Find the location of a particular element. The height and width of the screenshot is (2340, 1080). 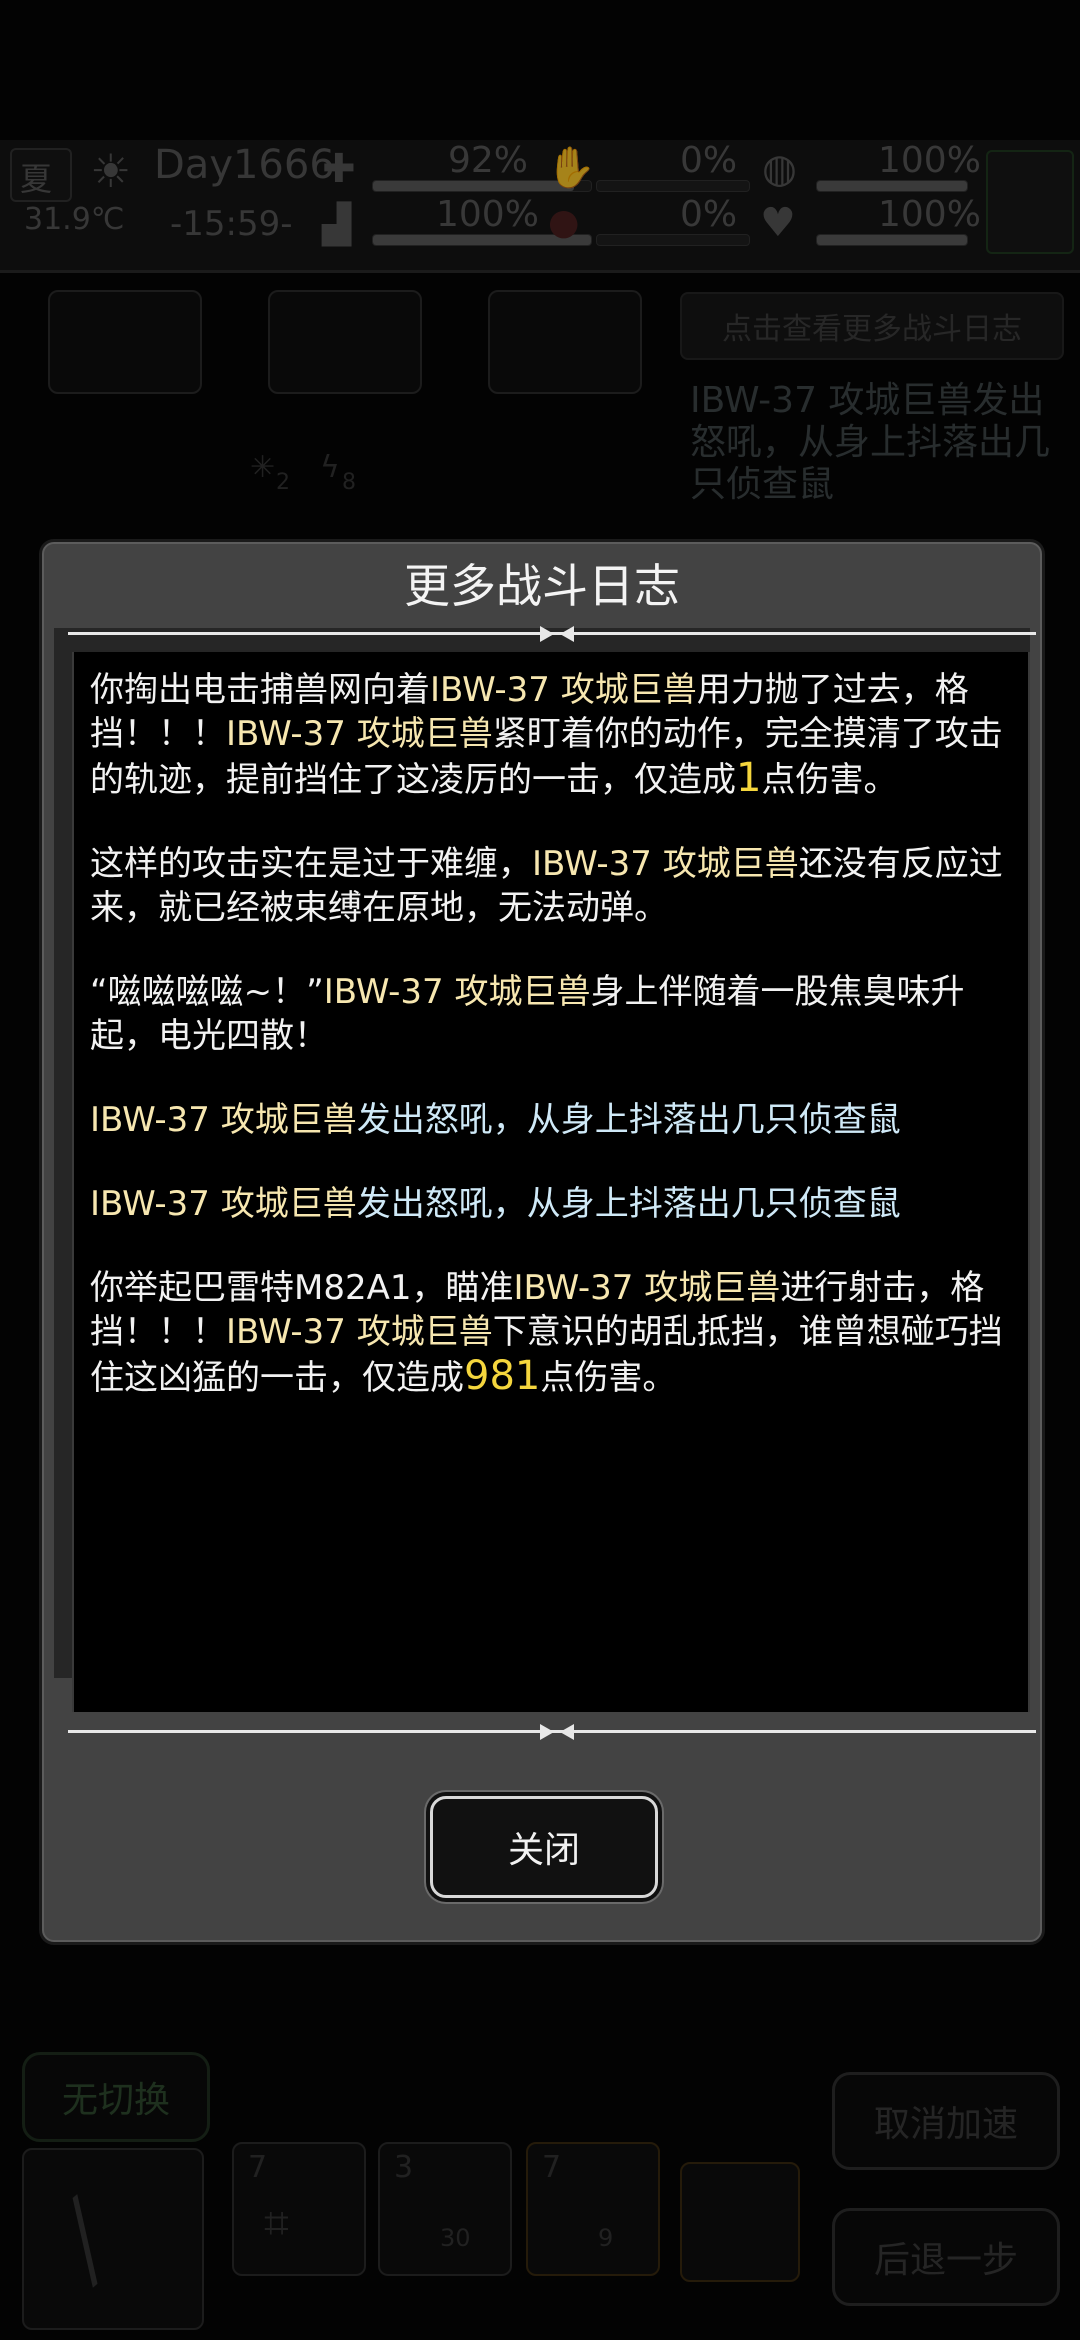

damage-number: 981 is located at coordinates (502, 1376).